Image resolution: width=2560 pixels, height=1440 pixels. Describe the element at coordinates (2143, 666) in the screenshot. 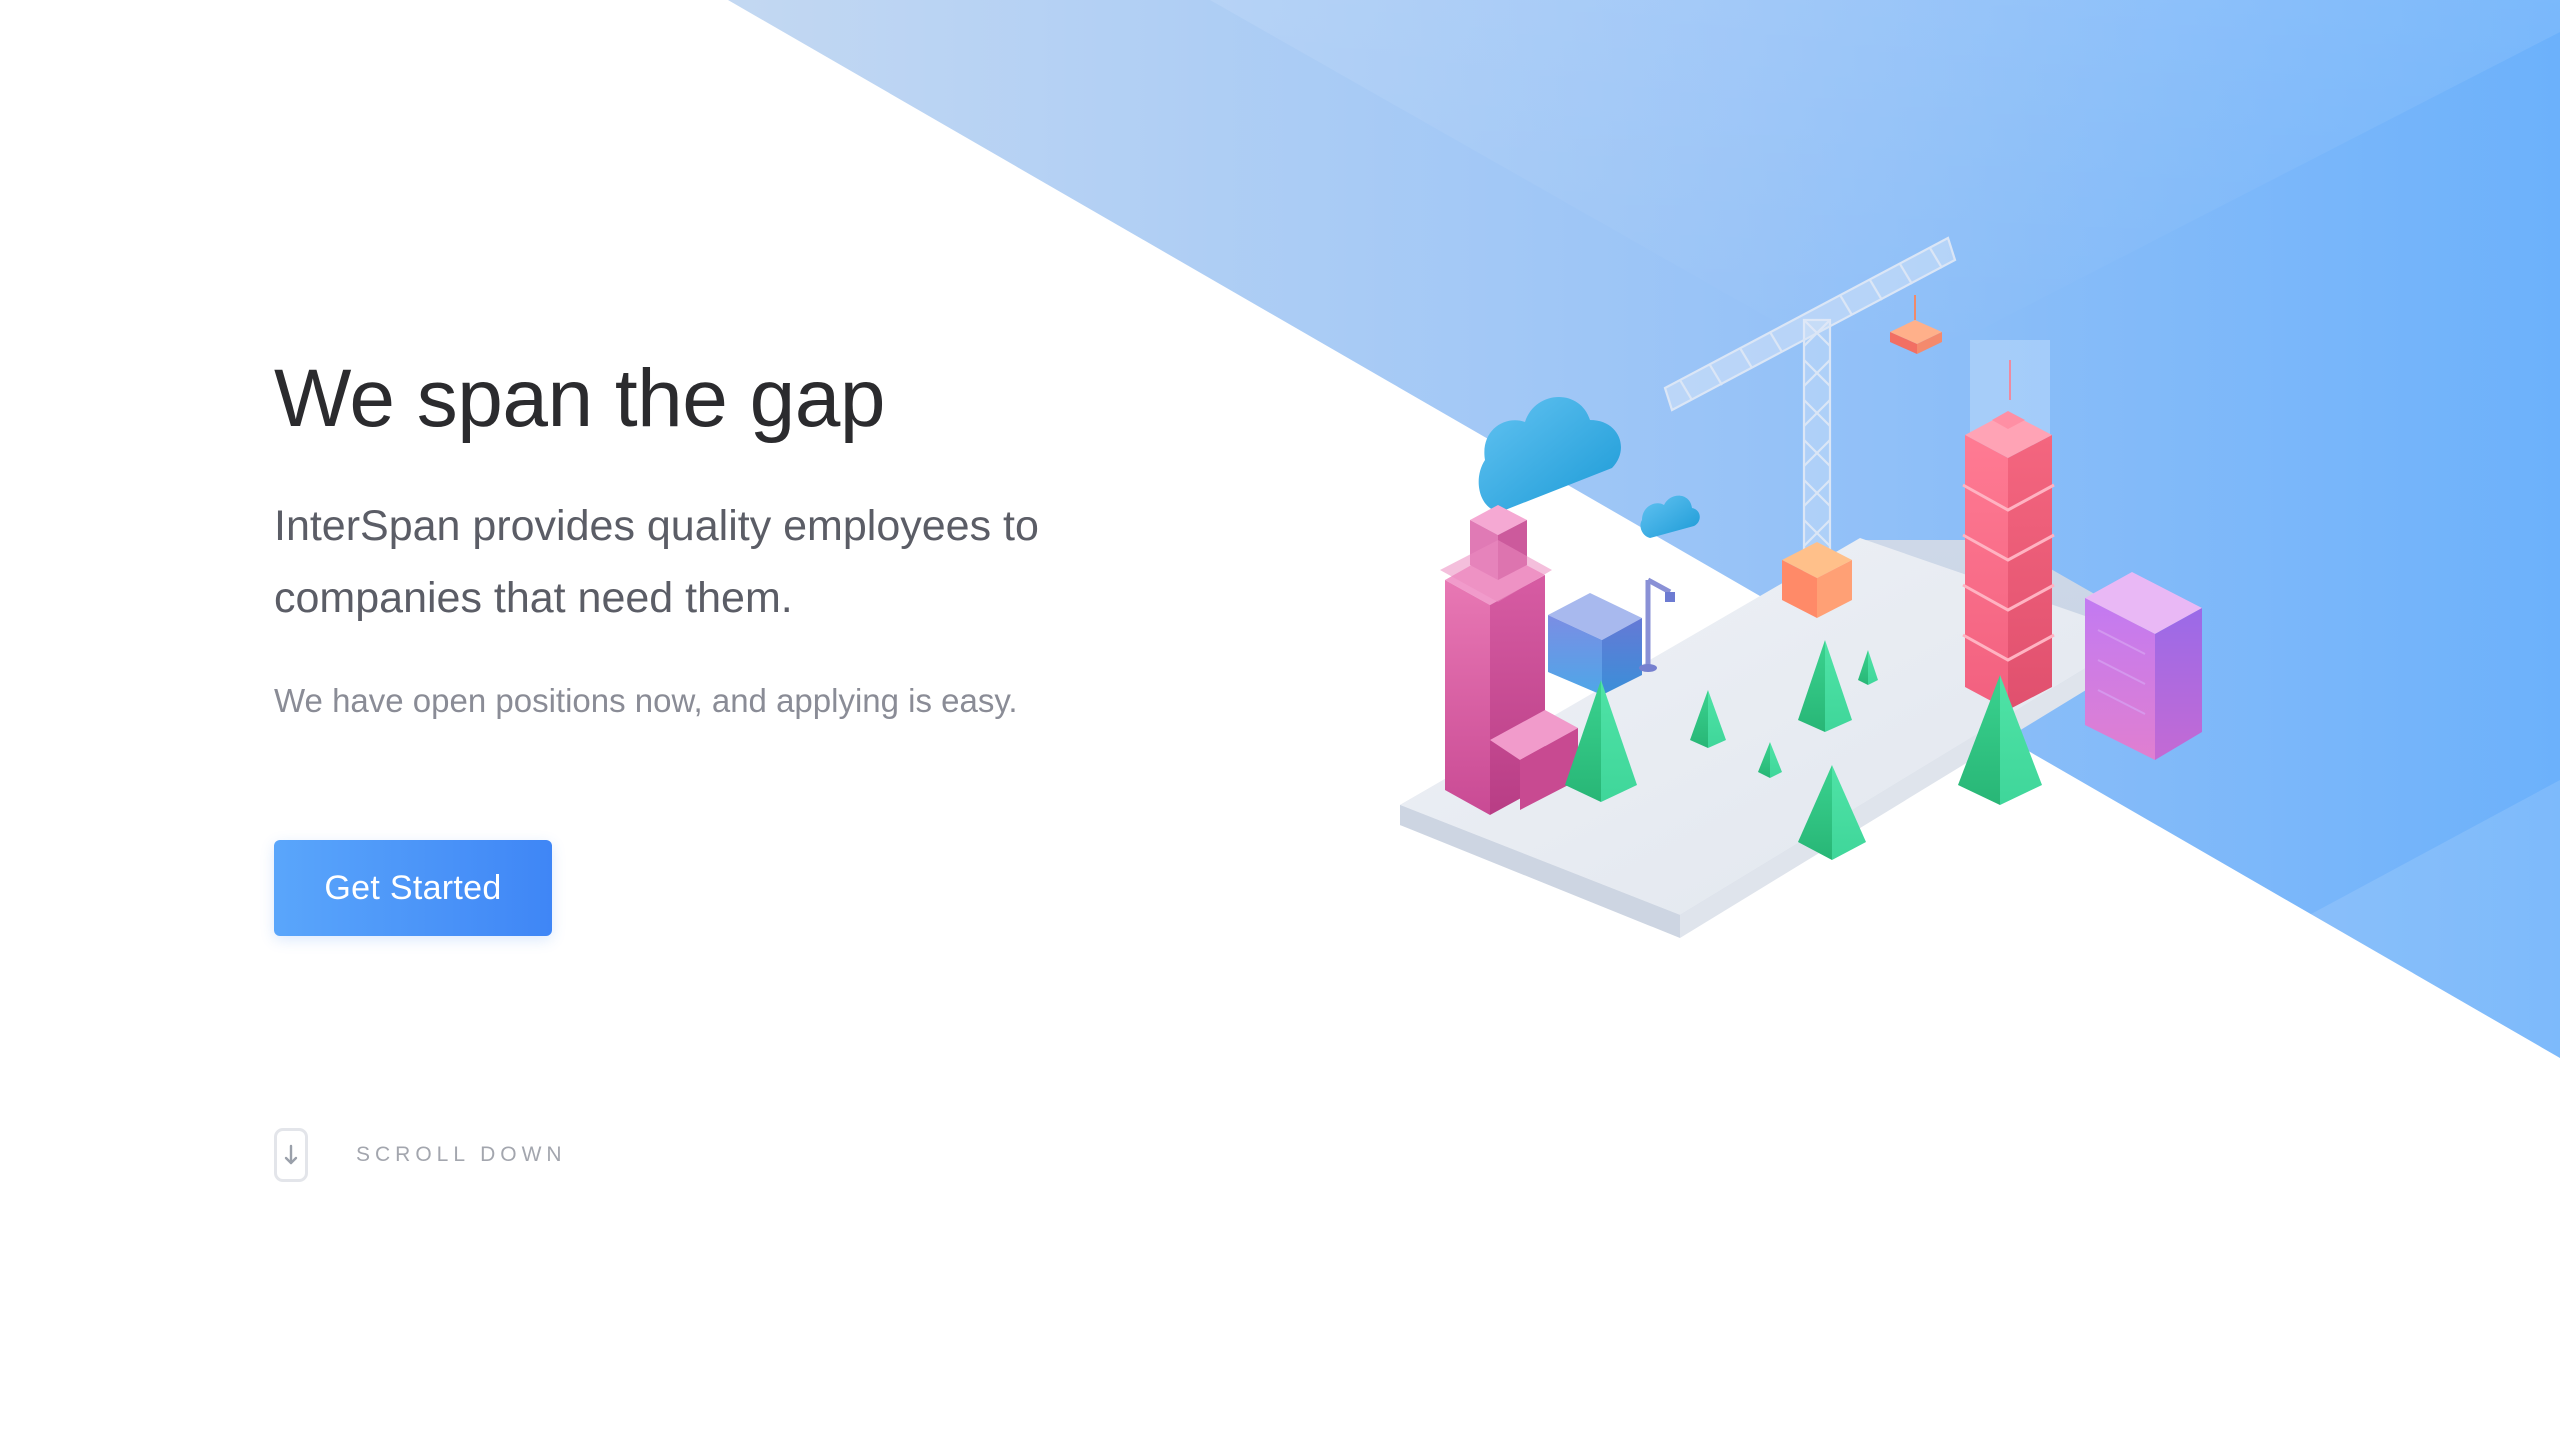

I see `purple-building` at that location.